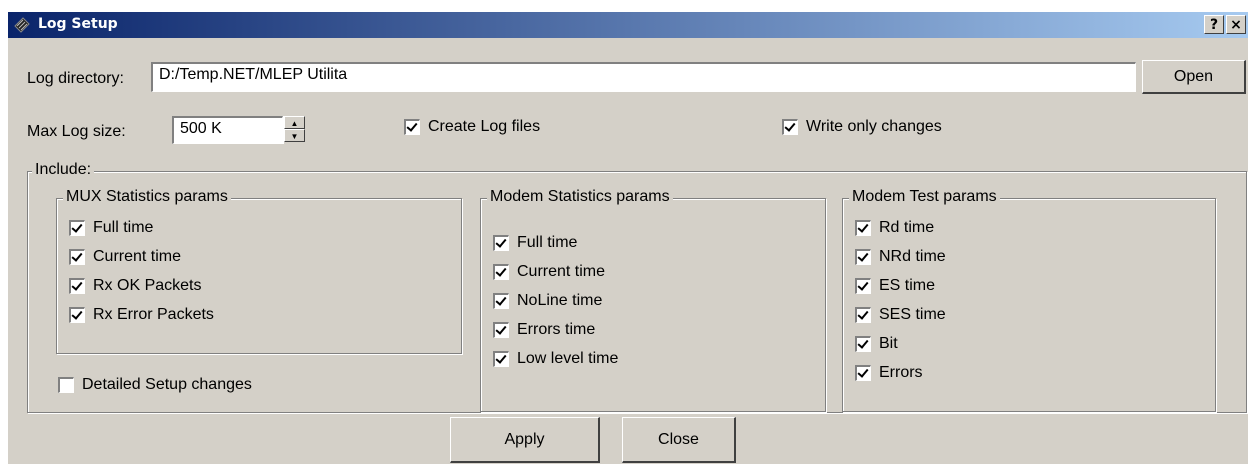 Image resolution: width=1248 pixels, height=464 pixels. I want to click on max-log-size-spinner: ▲ ▼, so click(294, 130).